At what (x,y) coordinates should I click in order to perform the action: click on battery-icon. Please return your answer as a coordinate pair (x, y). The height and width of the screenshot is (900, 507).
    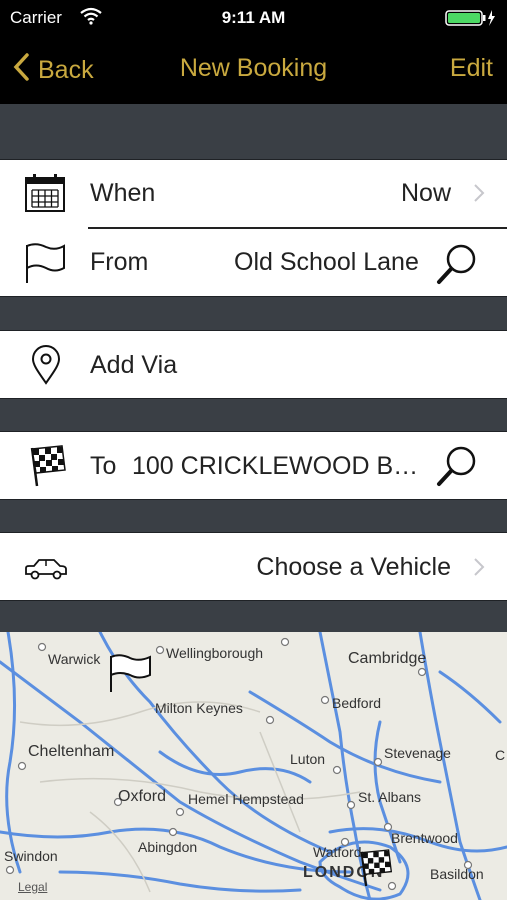
    Looking at the image, I should click on (471, 20).